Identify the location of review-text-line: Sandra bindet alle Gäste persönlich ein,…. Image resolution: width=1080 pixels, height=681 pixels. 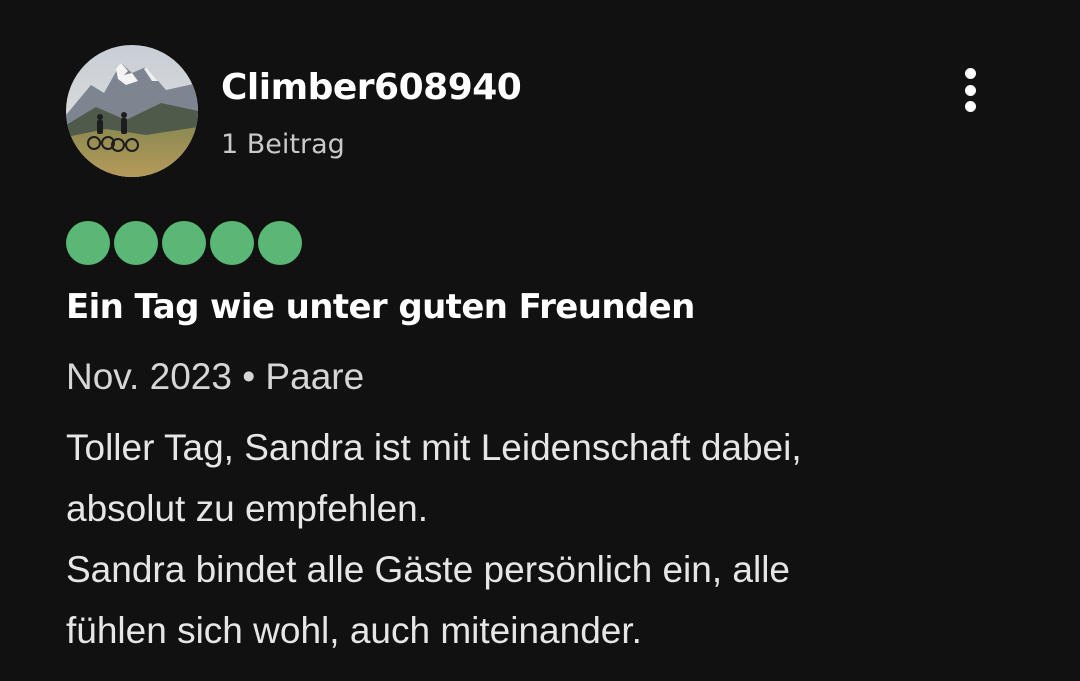
(428, 569).